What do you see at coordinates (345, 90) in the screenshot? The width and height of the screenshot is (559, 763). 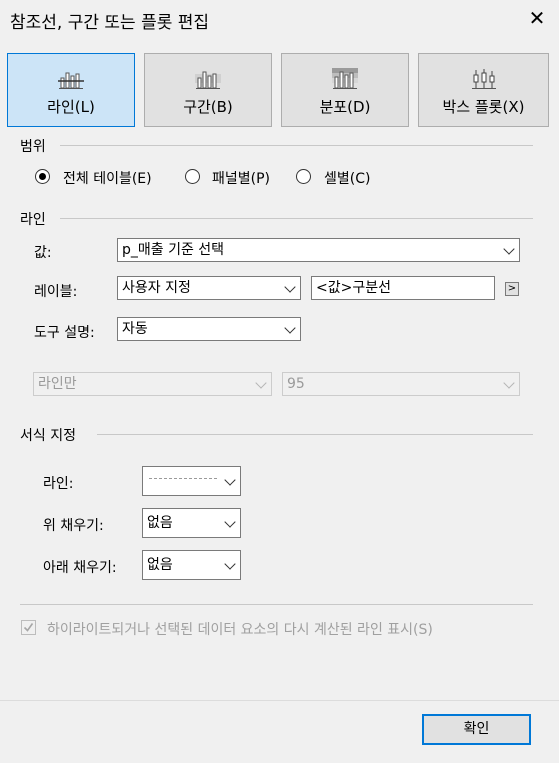 I see `tab-distribution: 분포(D)` at bounding box center [345, 90].